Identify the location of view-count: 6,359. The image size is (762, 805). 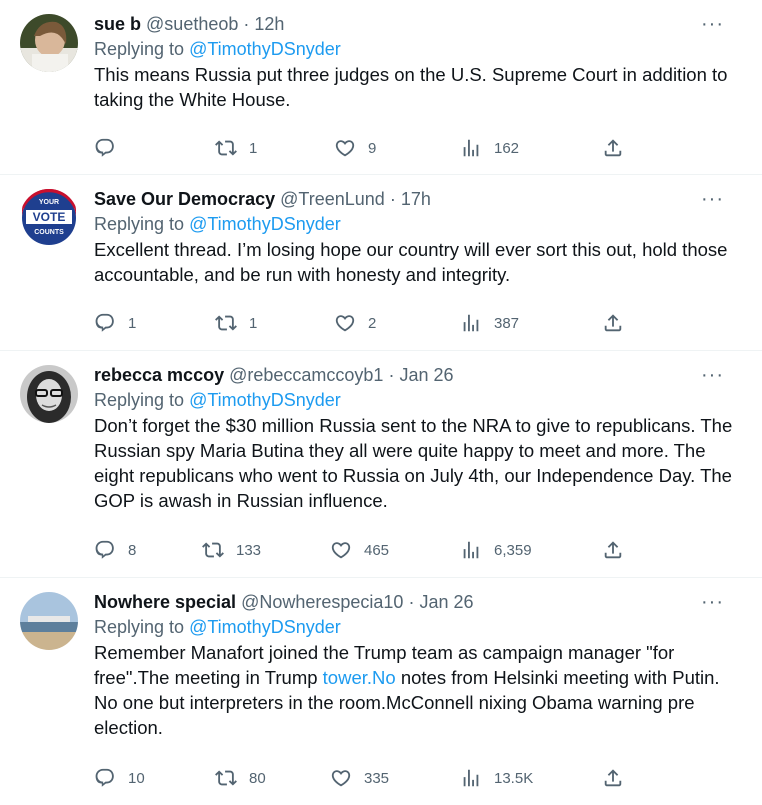
(513, 550).